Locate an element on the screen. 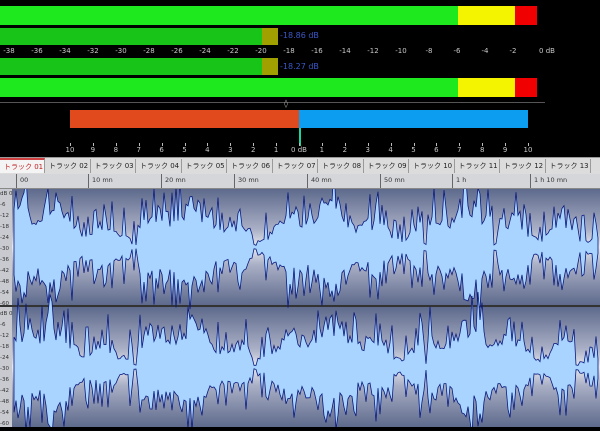 Image resolution: width=600 pixels, height=431 pixels. ruler-label: 50 mn is located at coordinates (394, 180).